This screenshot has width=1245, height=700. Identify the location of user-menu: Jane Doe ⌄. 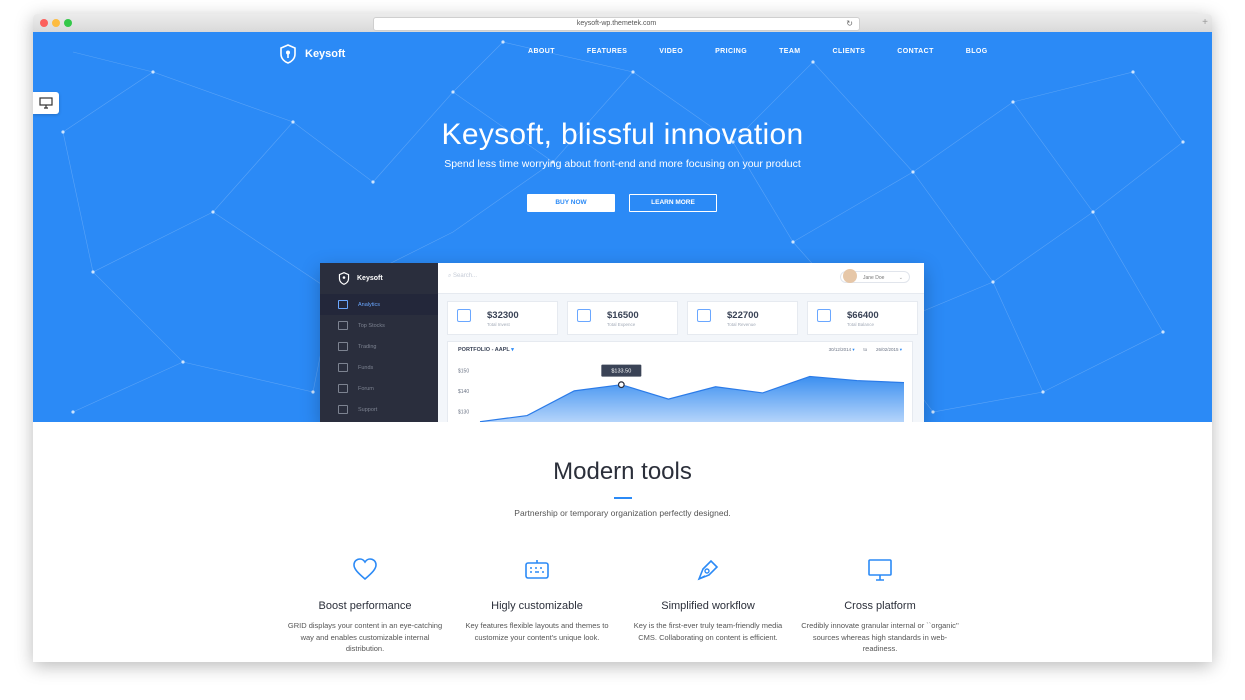
(875, 276).